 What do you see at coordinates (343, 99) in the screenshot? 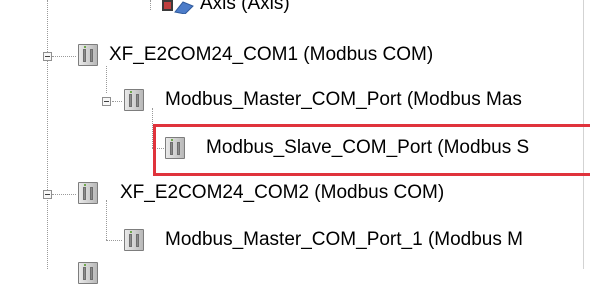
I see `tree-item-label: Modbus_Master_COM_Port (Modbus Mas` at bounding box center [343, 99].